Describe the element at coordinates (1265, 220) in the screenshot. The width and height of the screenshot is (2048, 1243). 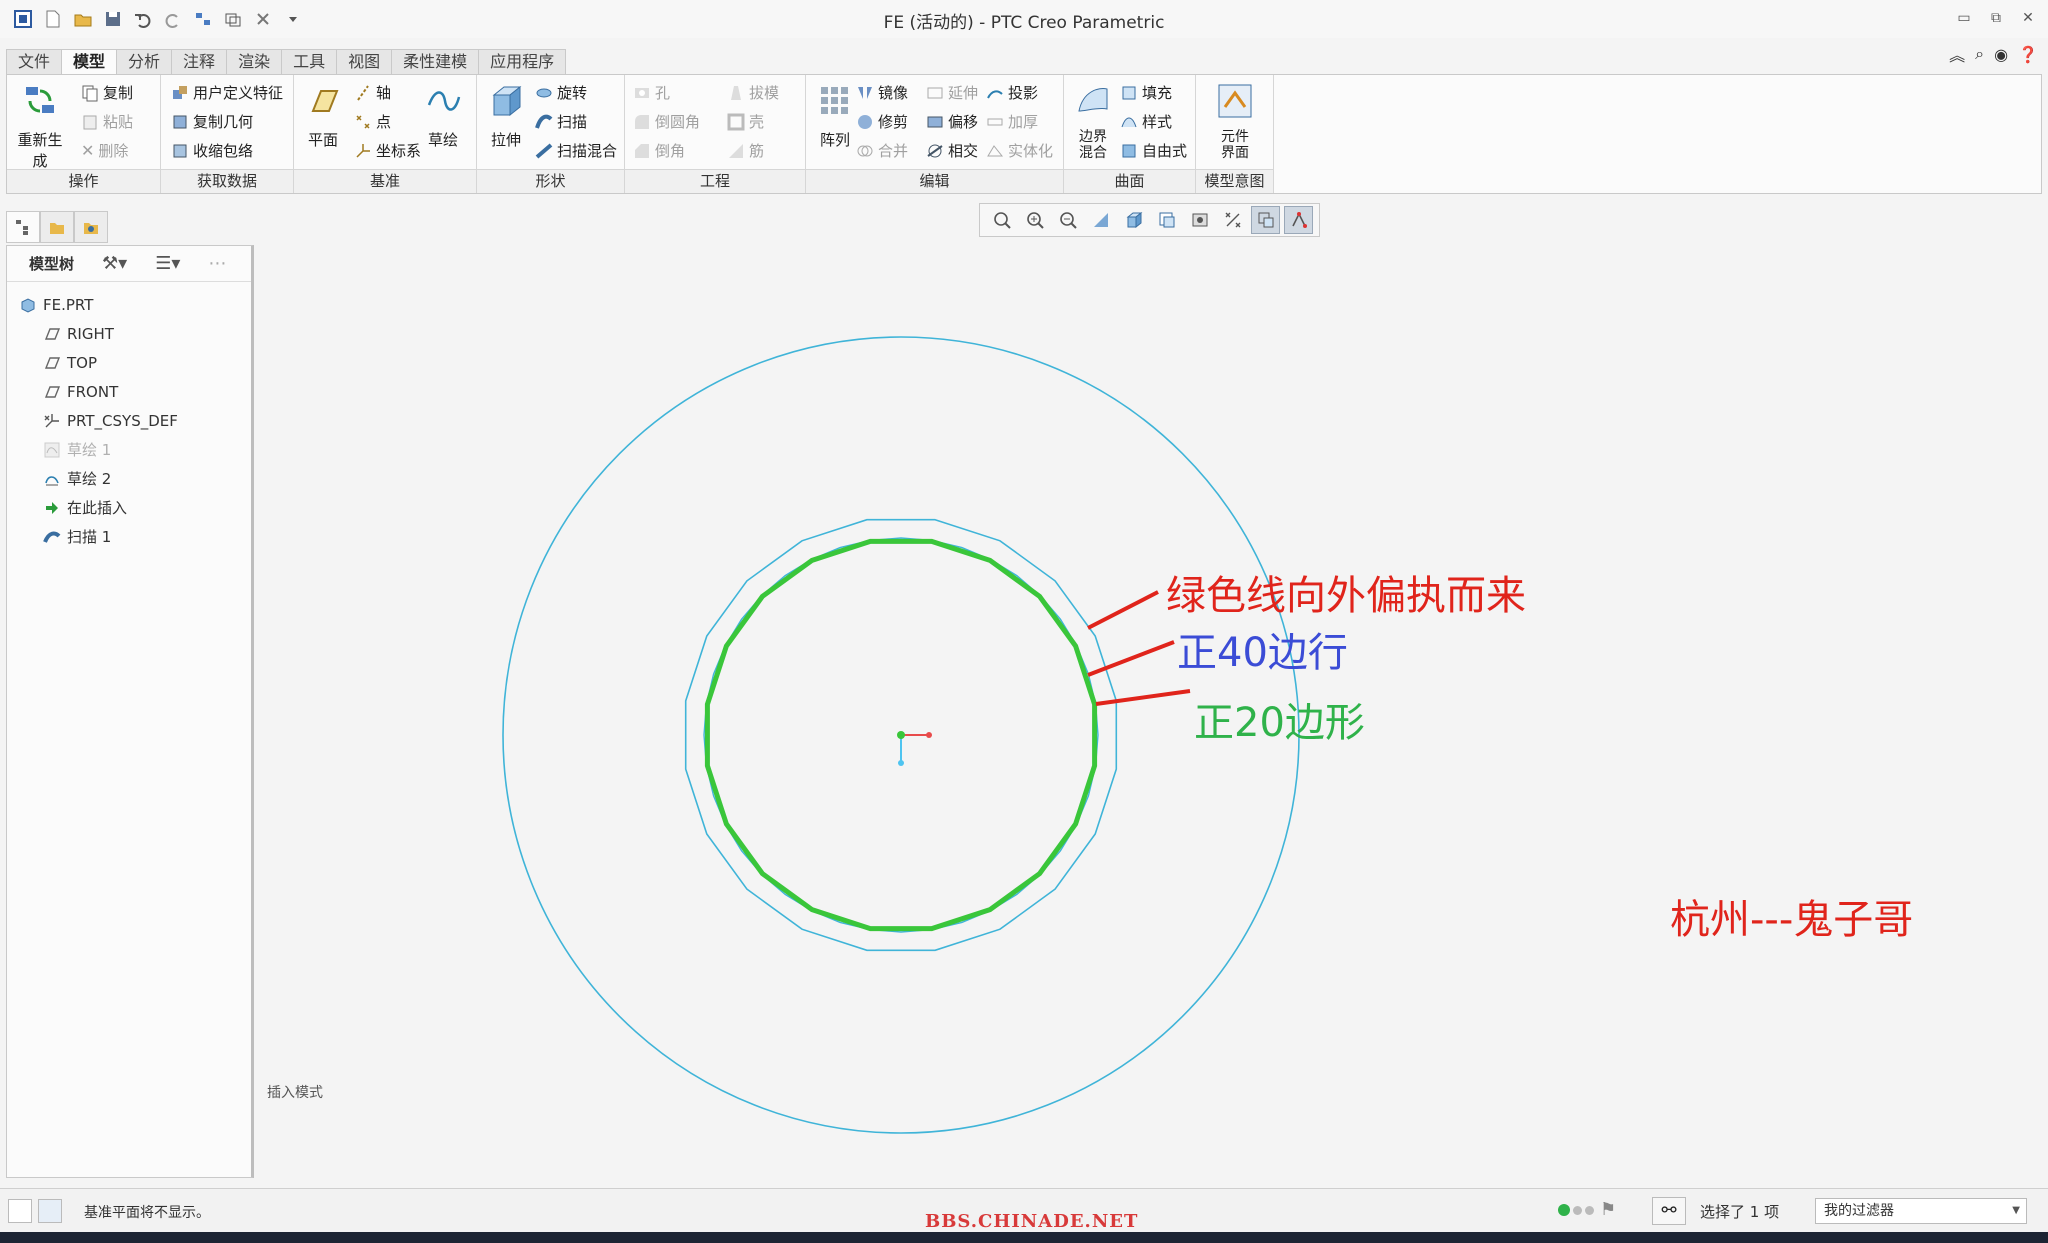
I see `datum-display-filter-icon` at that location.